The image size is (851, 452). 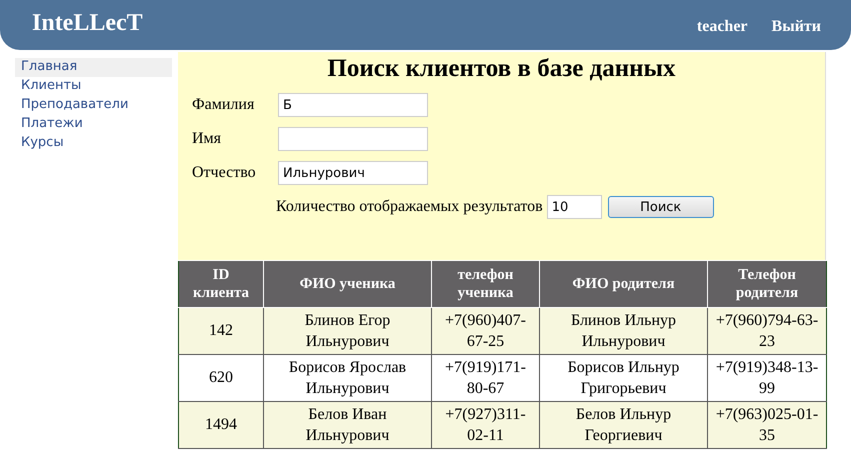 What do you see at coordinates (221, 377) in the screenshot?
I see `table-cell: 620` at bounding box center [221, 377].